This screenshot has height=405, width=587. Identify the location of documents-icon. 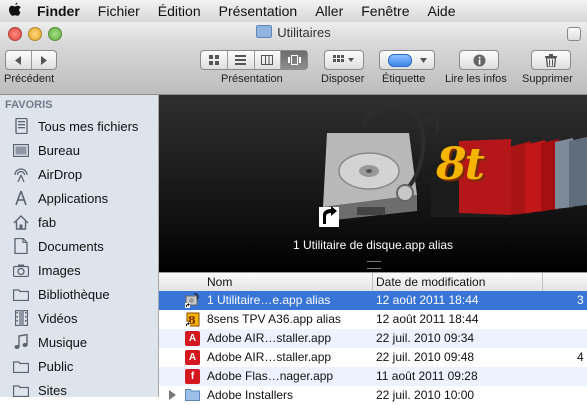
(21, 246).